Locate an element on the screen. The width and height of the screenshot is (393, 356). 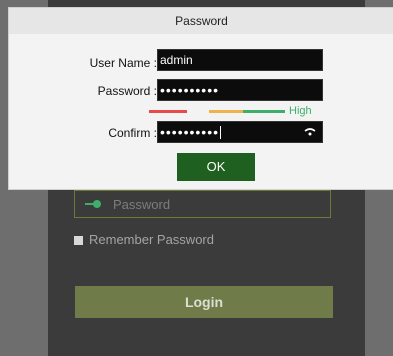
login-button: Login is located at coordinates (204, 302).